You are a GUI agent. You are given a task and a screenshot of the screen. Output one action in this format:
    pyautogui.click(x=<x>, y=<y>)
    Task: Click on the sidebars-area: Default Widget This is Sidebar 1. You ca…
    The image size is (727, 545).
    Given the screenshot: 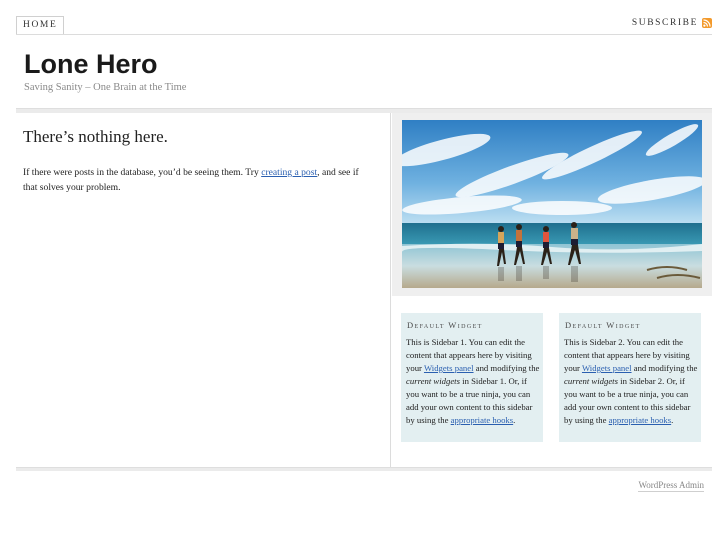 What is the action you would take?
    pyautogui.click(x=552, y=382)
    